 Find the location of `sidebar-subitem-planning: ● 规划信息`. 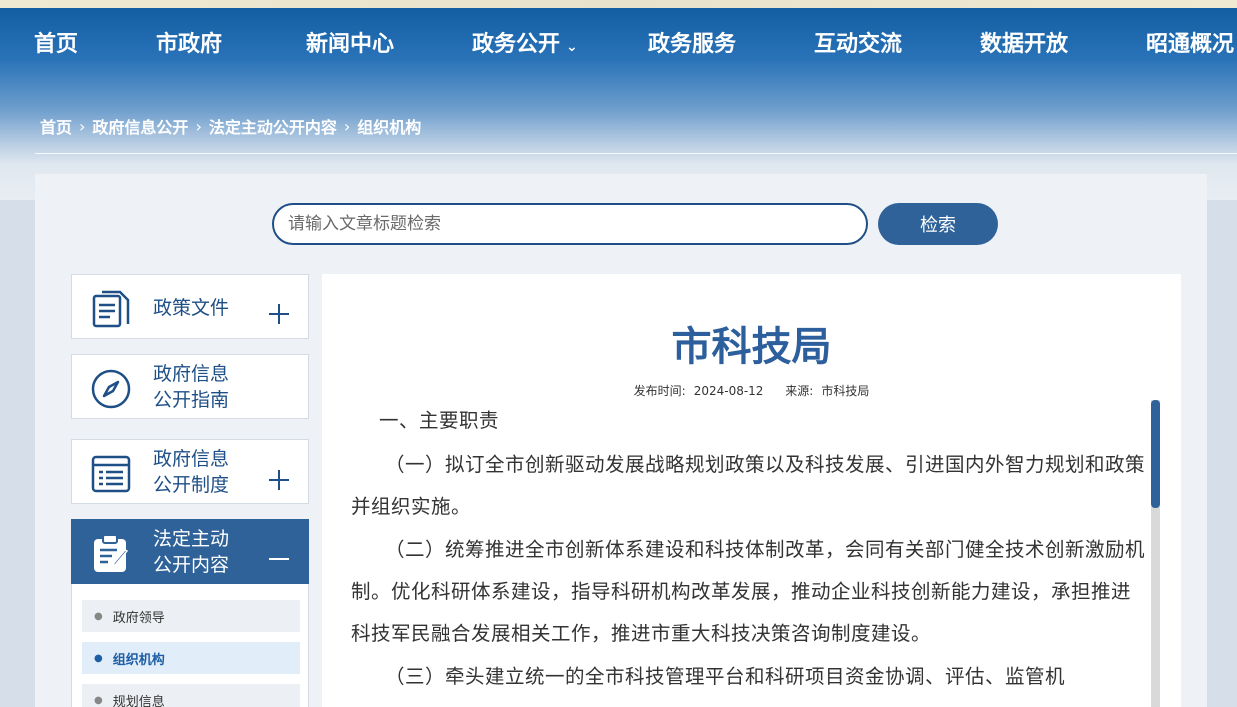

sidebar-subitem-planning: ● 规划信息 is located at coordinates (191, 695).